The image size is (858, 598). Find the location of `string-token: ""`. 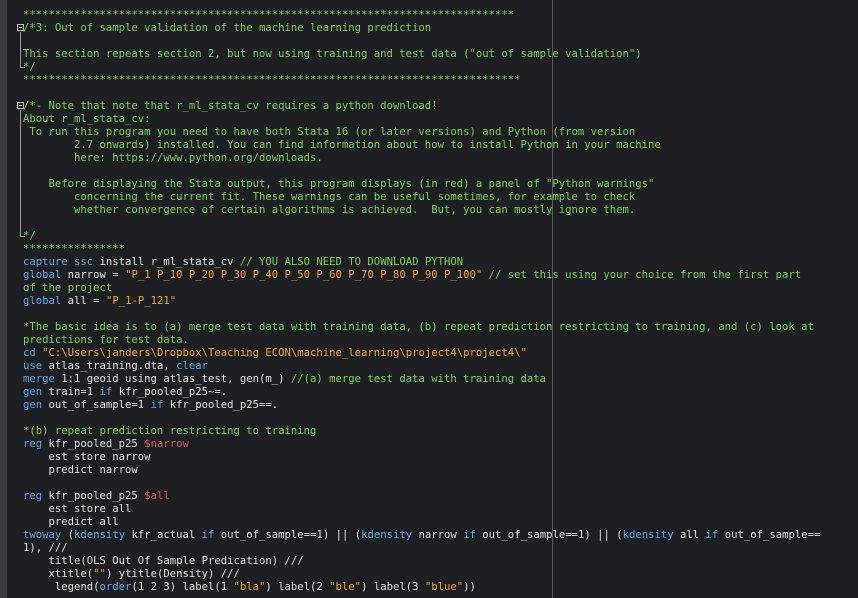

string-token: "" is located at coordinates (99, 574).